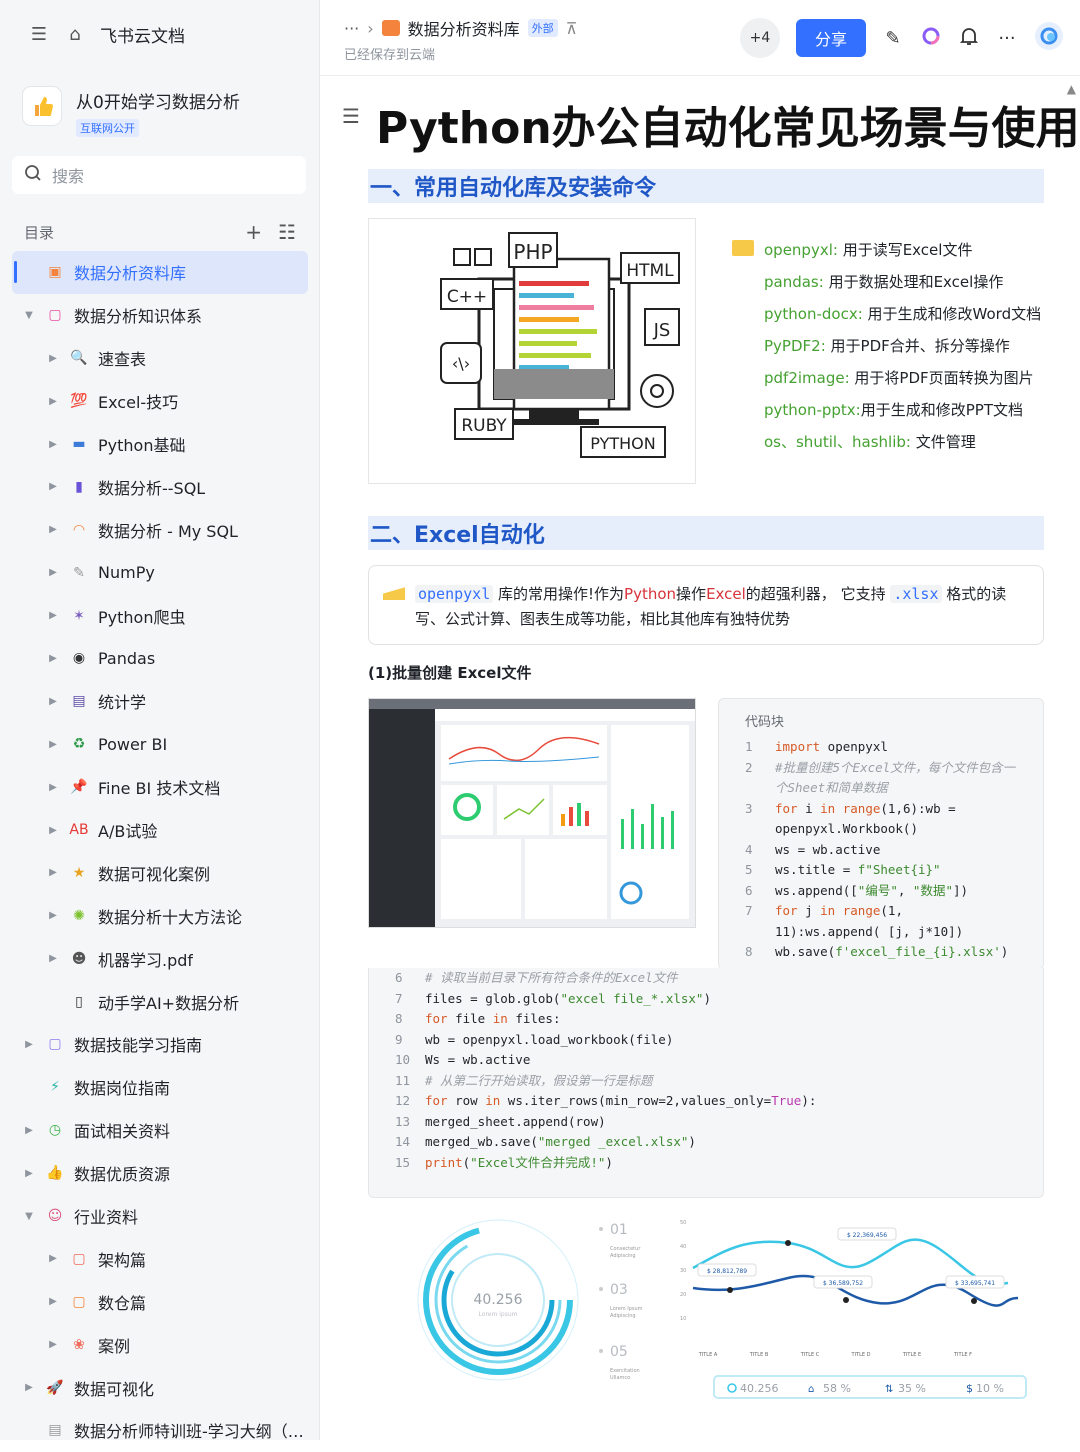 The image size is (1080, 1452). I want to click on search-input: 搜索, so click(159, 175).